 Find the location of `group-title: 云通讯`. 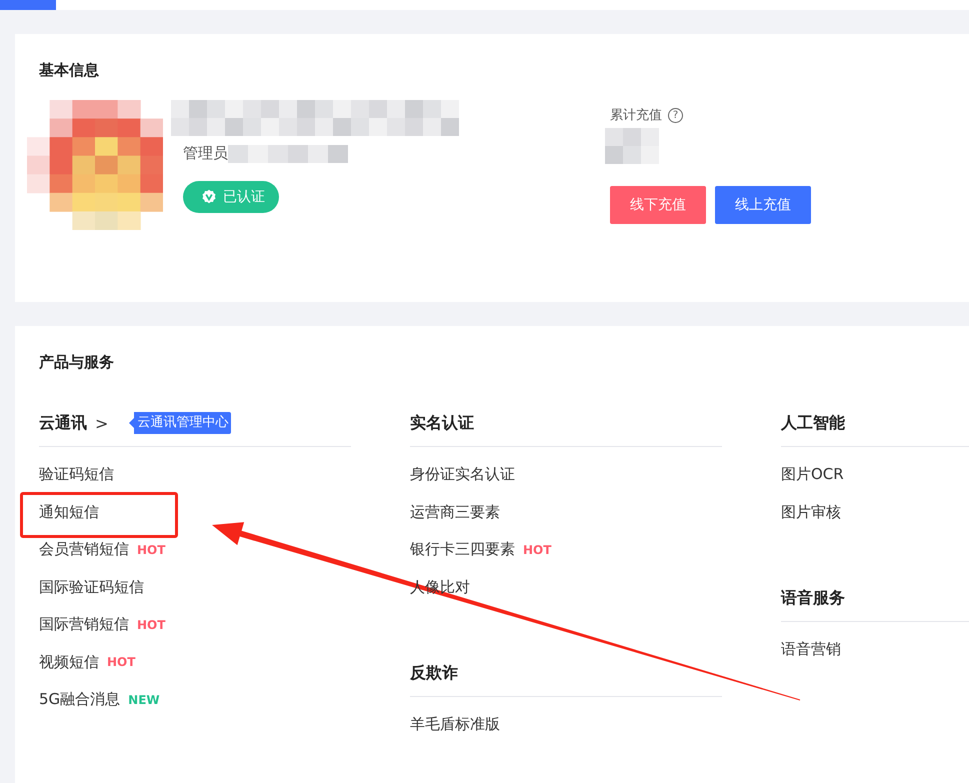

group-title: 云通讯 is located at coordinates (63, 423).